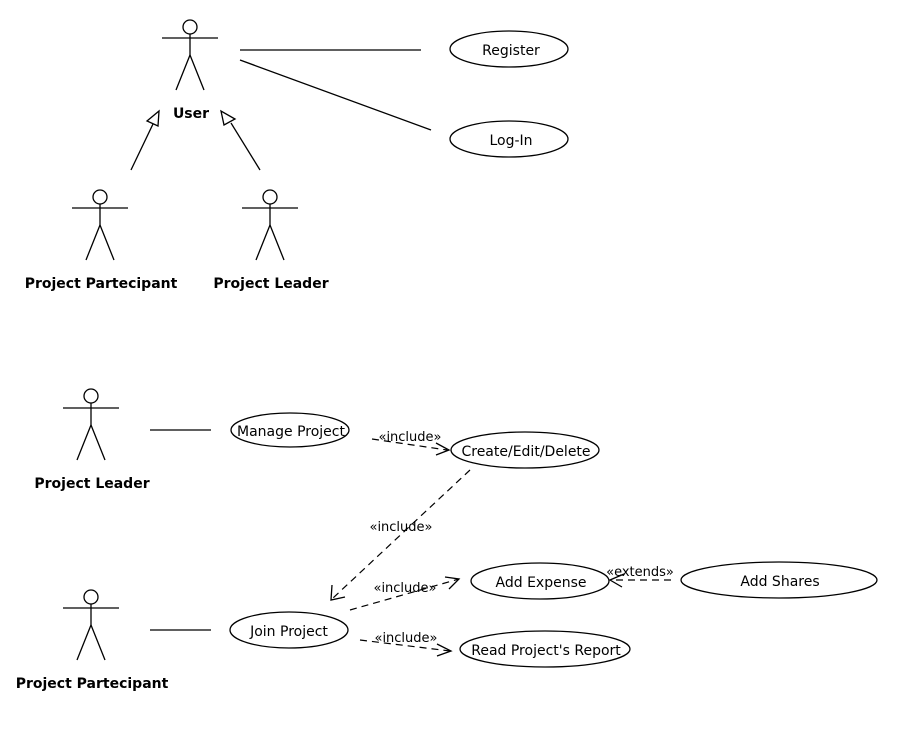  I want to click on use-case-read-report: Read Project's Report, so click(545, 649).